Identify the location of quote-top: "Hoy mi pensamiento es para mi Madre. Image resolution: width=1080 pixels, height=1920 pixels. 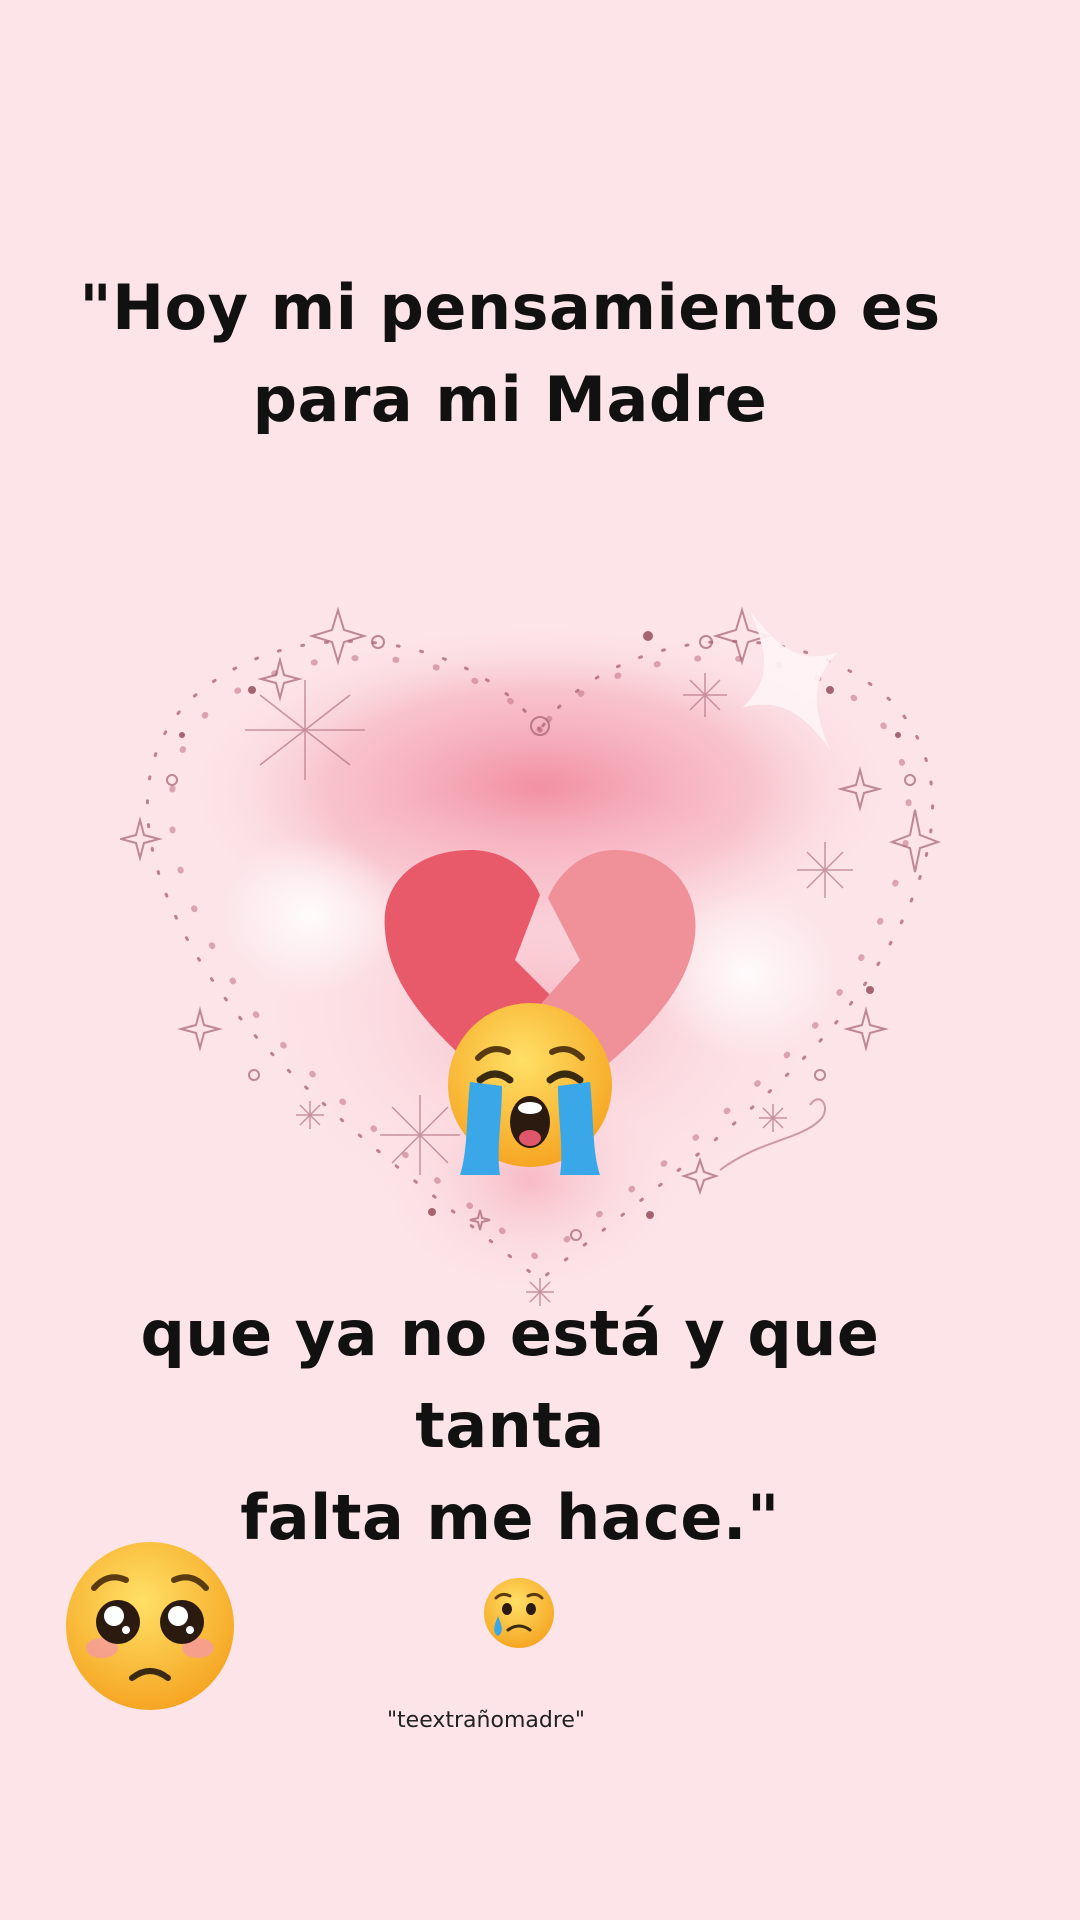
(510, 354).